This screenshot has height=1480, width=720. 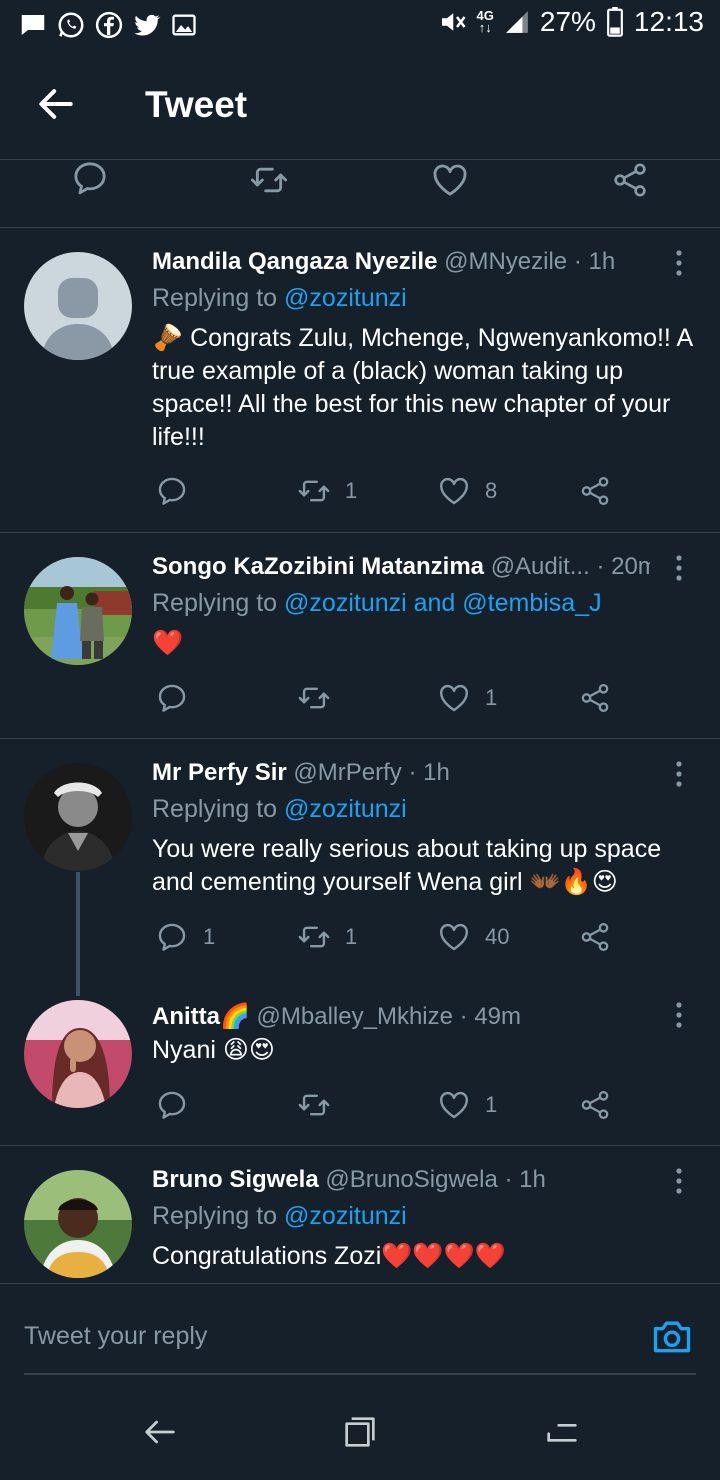 What do you see at coordinates (443, 603) in the screenshot?
I see `mention-link: @zozitunzi and @tembisa_J` at bounding box center [443, 603].